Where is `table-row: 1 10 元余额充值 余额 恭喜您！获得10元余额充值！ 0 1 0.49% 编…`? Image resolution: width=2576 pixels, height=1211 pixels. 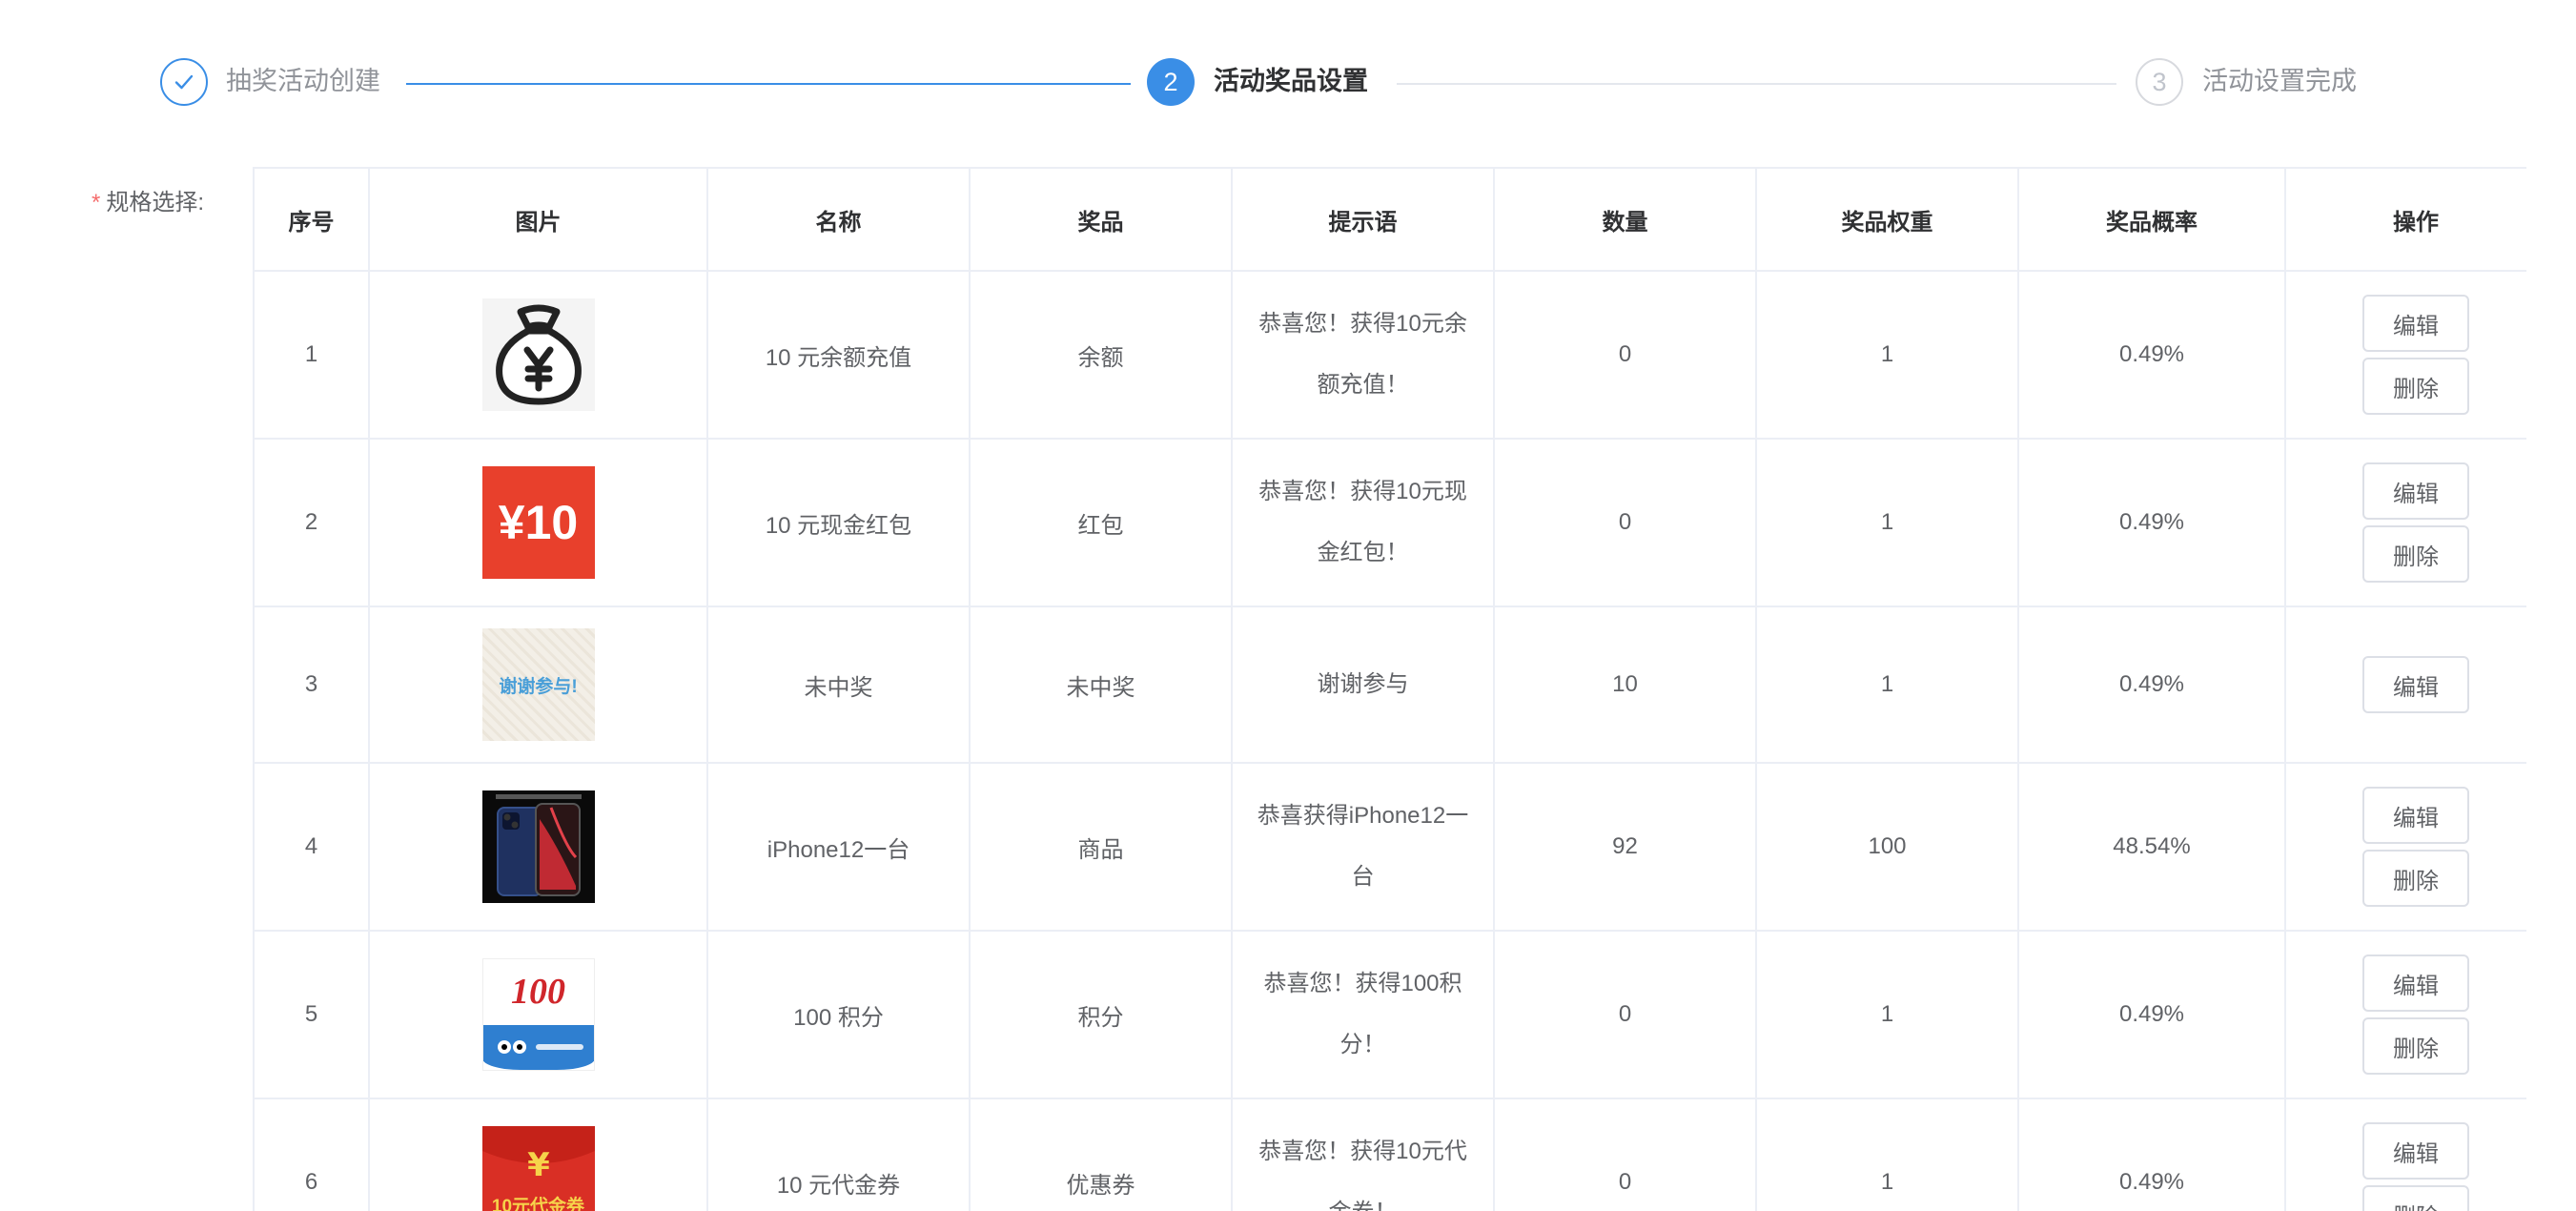 table-row: 1 10 元余额充值 余额 恭喜您！获得10元余额充值！ 0 1 0.49% 编… is located at coordinates (1390, 355).